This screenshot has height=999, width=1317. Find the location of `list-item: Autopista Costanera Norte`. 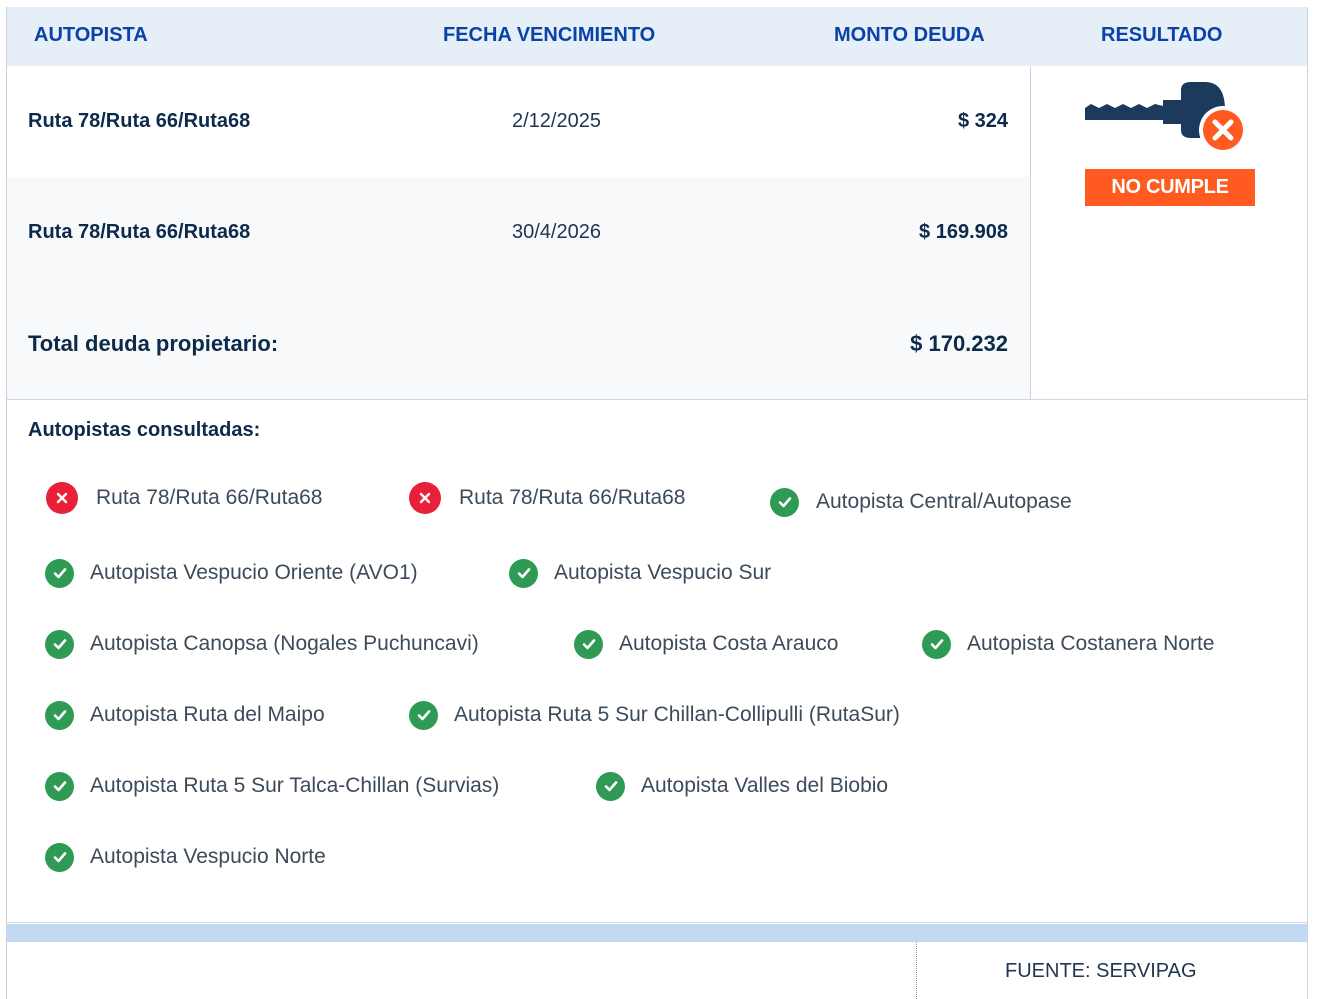

list-item: Autopista Costanera Norte is located at coordinates (1068, 644).